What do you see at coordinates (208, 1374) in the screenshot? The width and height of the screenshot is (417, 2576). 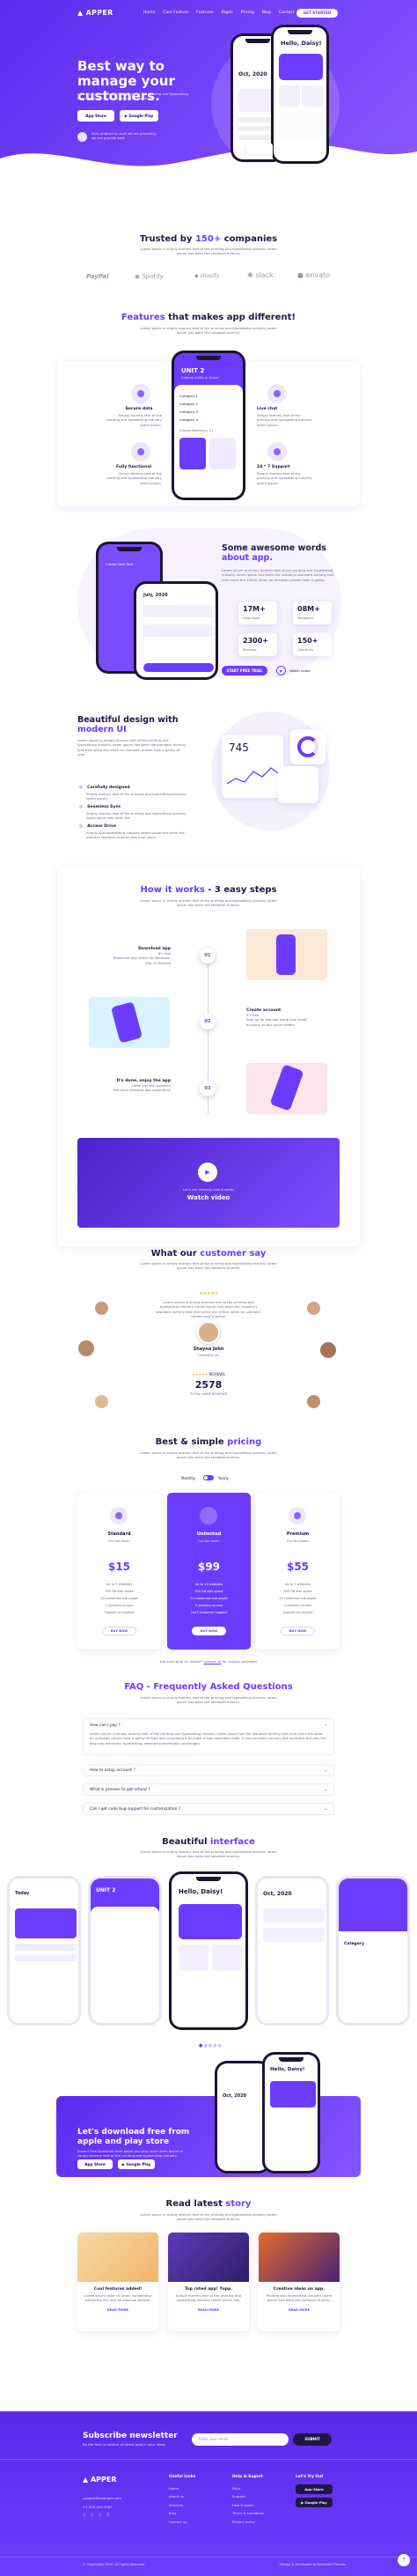 I see `reviews-rating: ★★★★★ REVIEWS` at bounding box center [208, 1374].